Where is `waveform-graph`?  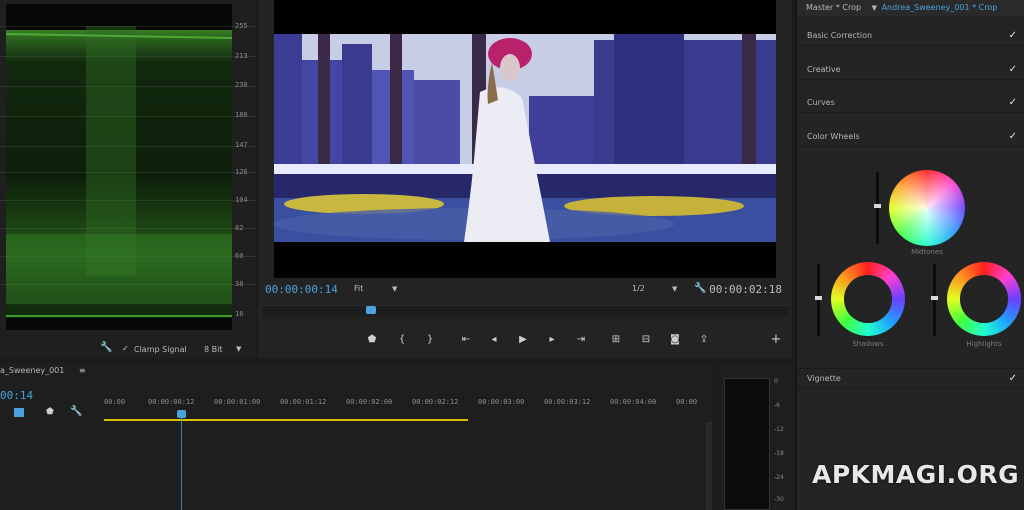 waveform-graph is located at coordinates (119, 172).